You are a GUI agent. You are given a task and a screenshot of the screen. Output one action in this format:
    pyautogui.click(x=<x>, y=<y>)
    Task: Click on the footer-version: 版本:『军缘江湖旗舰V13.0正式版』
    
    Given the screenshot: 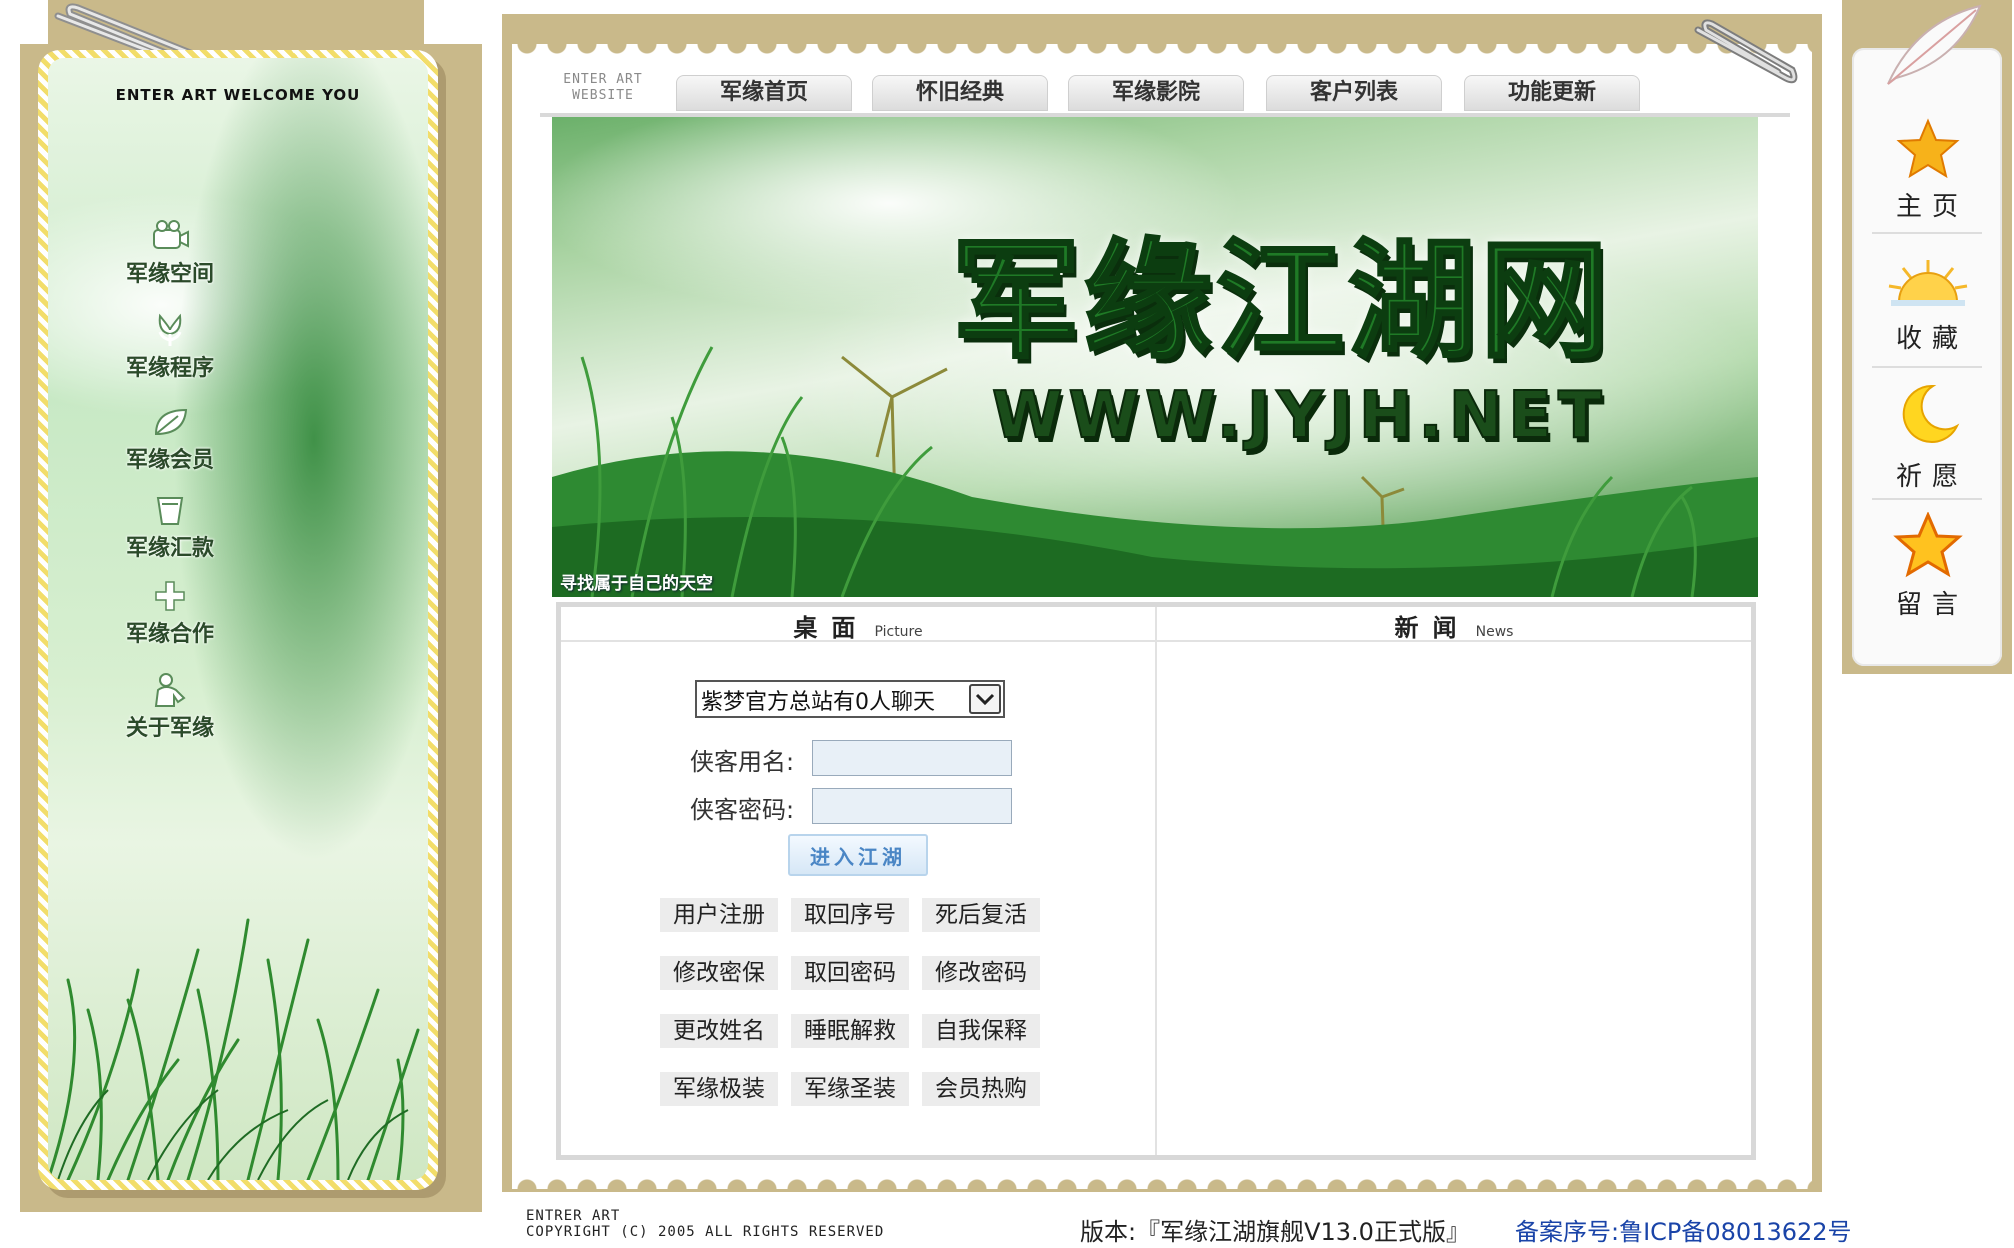 What is the action you would take?
    pyautogui.click(x=1275, y=1232)
    